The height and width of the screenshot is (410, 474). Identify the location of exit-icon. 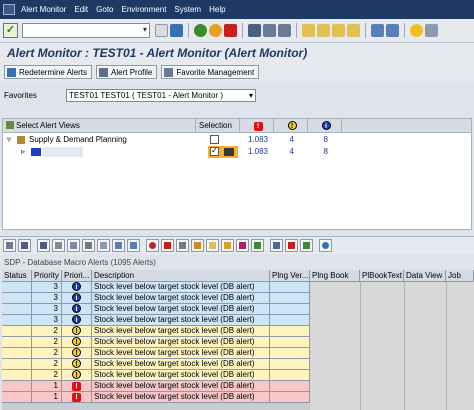
(215, 30).